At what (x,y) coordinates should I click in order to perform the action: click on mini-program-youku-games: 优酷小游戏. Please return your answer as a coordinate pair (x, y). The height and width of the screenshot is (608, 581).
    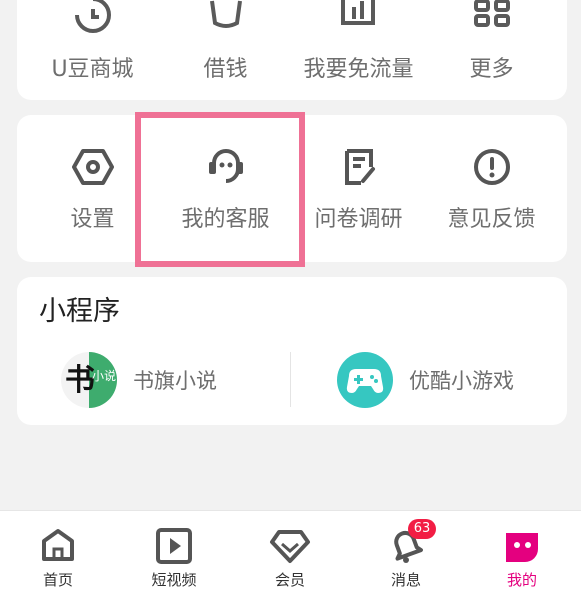
    Looking at the image, I should click on (424, 380).